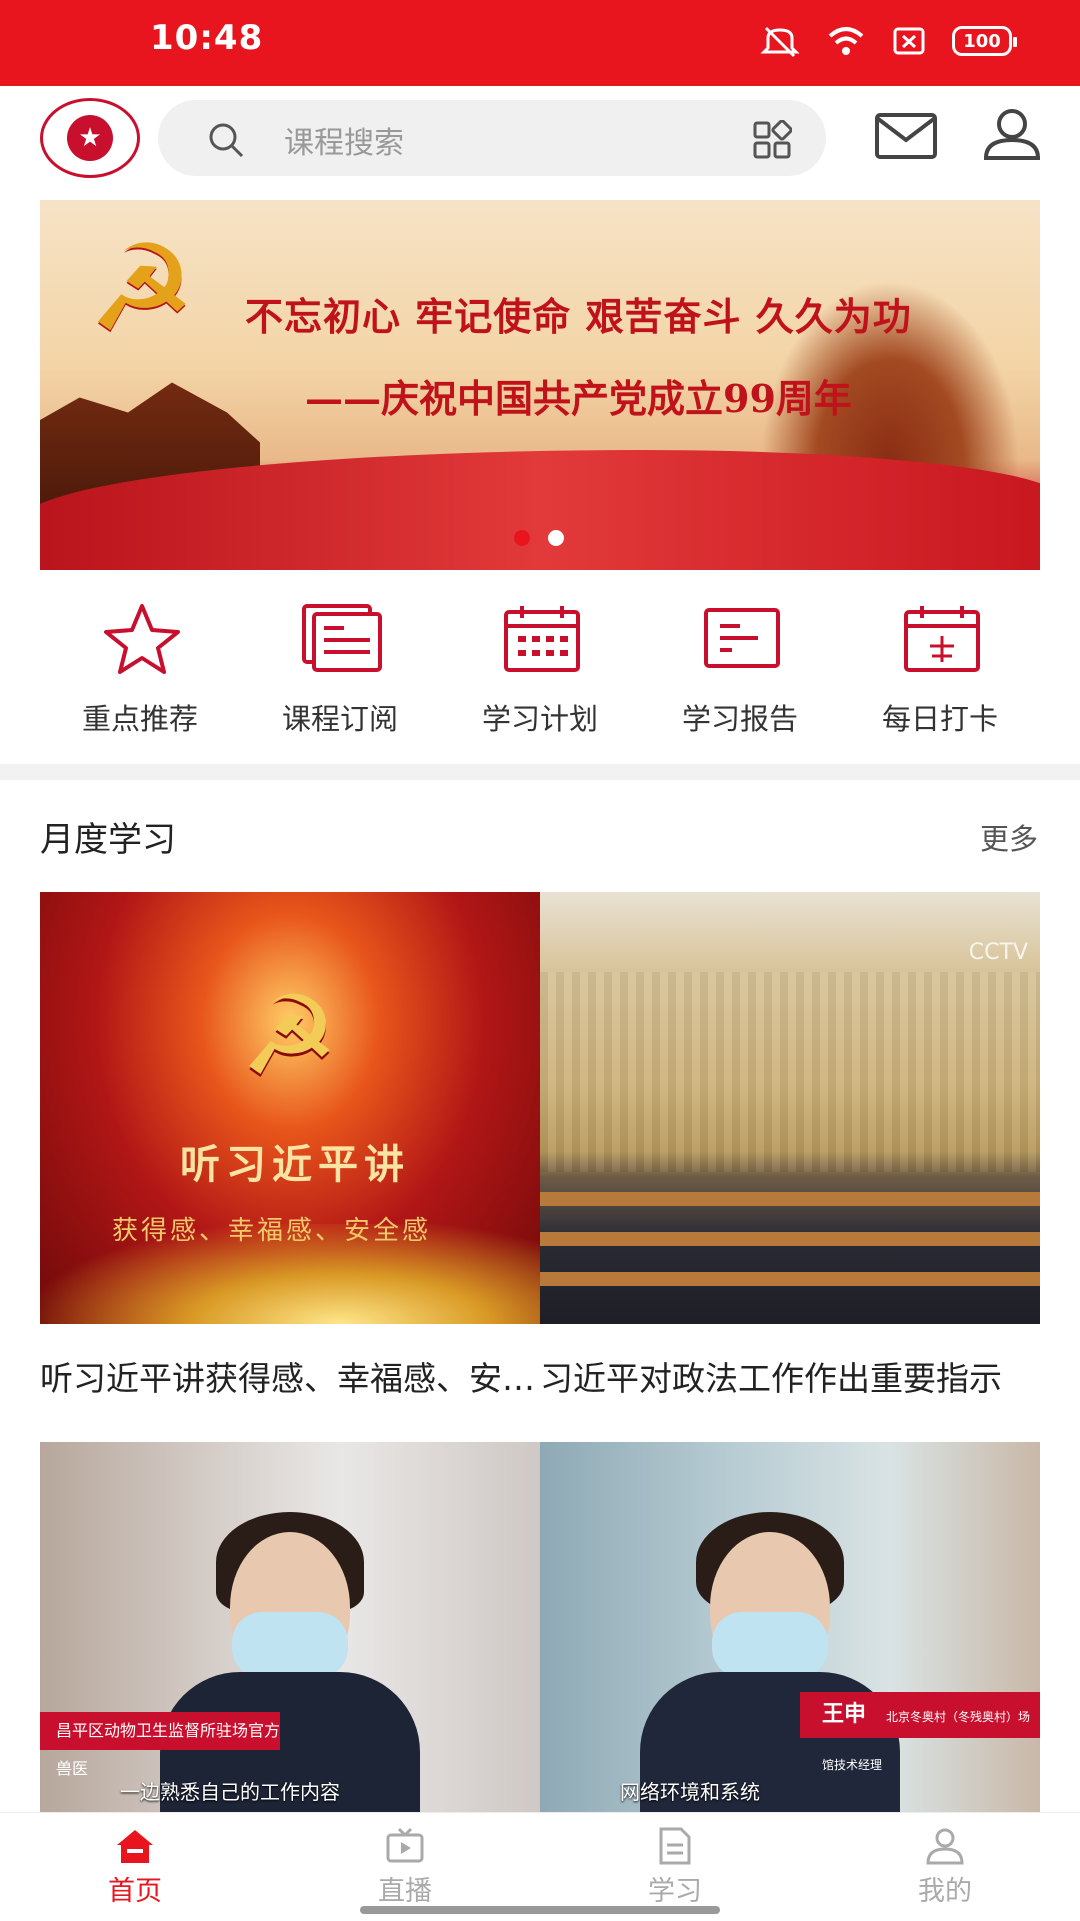  I want to click on live-icon, so click(405, 1845).